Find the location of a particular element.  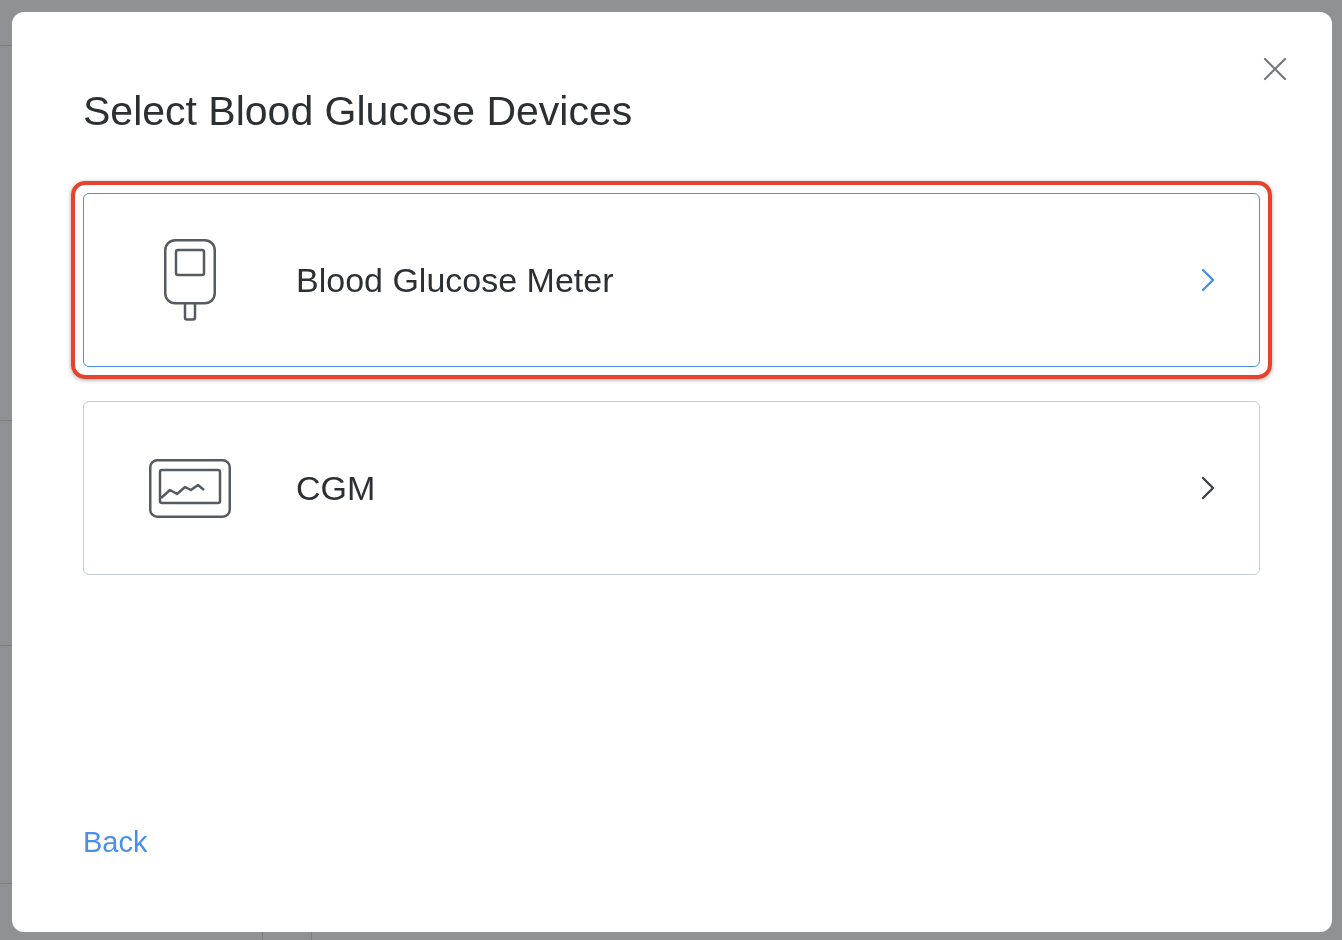

close-icon is located at coordinates (1275, 69).